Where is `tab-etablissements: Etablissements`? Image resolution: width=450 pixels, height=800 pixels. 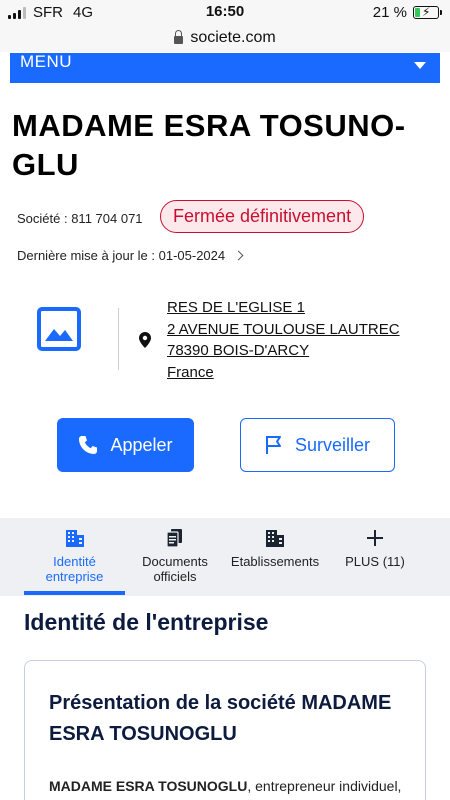
tab-etablissements: Etablissements is located at coordinates (275, 561).